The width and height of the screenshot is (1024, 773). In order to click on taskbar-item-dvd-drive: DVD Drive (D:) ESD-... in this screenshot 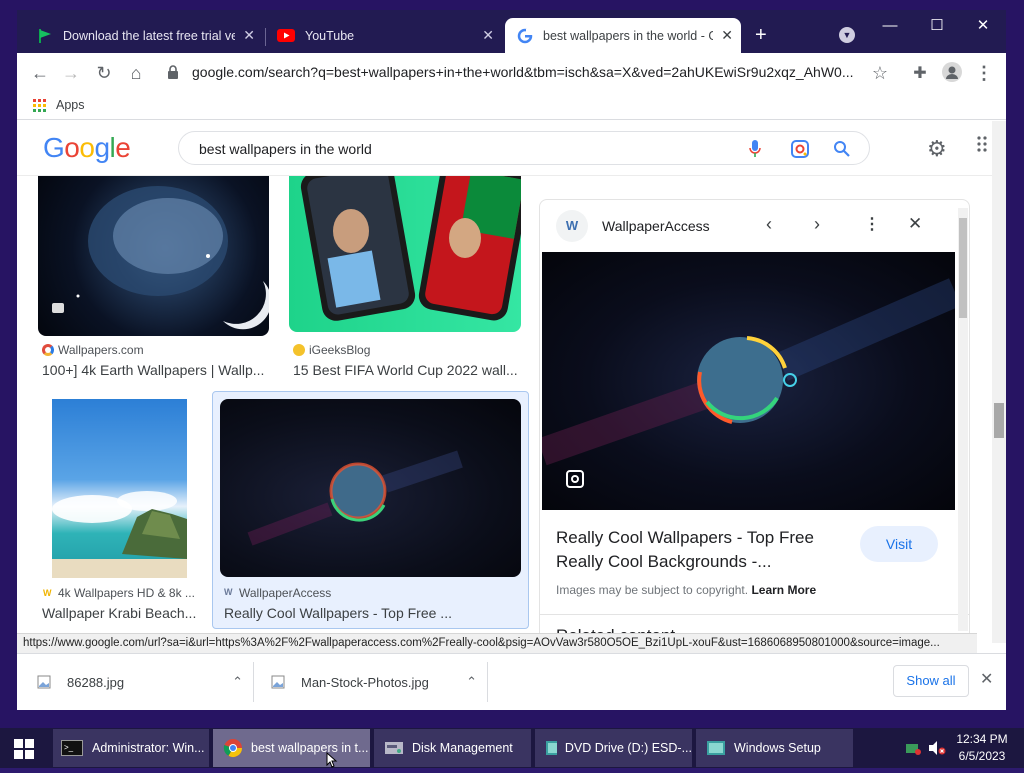, I will do `click(613, 748)`.